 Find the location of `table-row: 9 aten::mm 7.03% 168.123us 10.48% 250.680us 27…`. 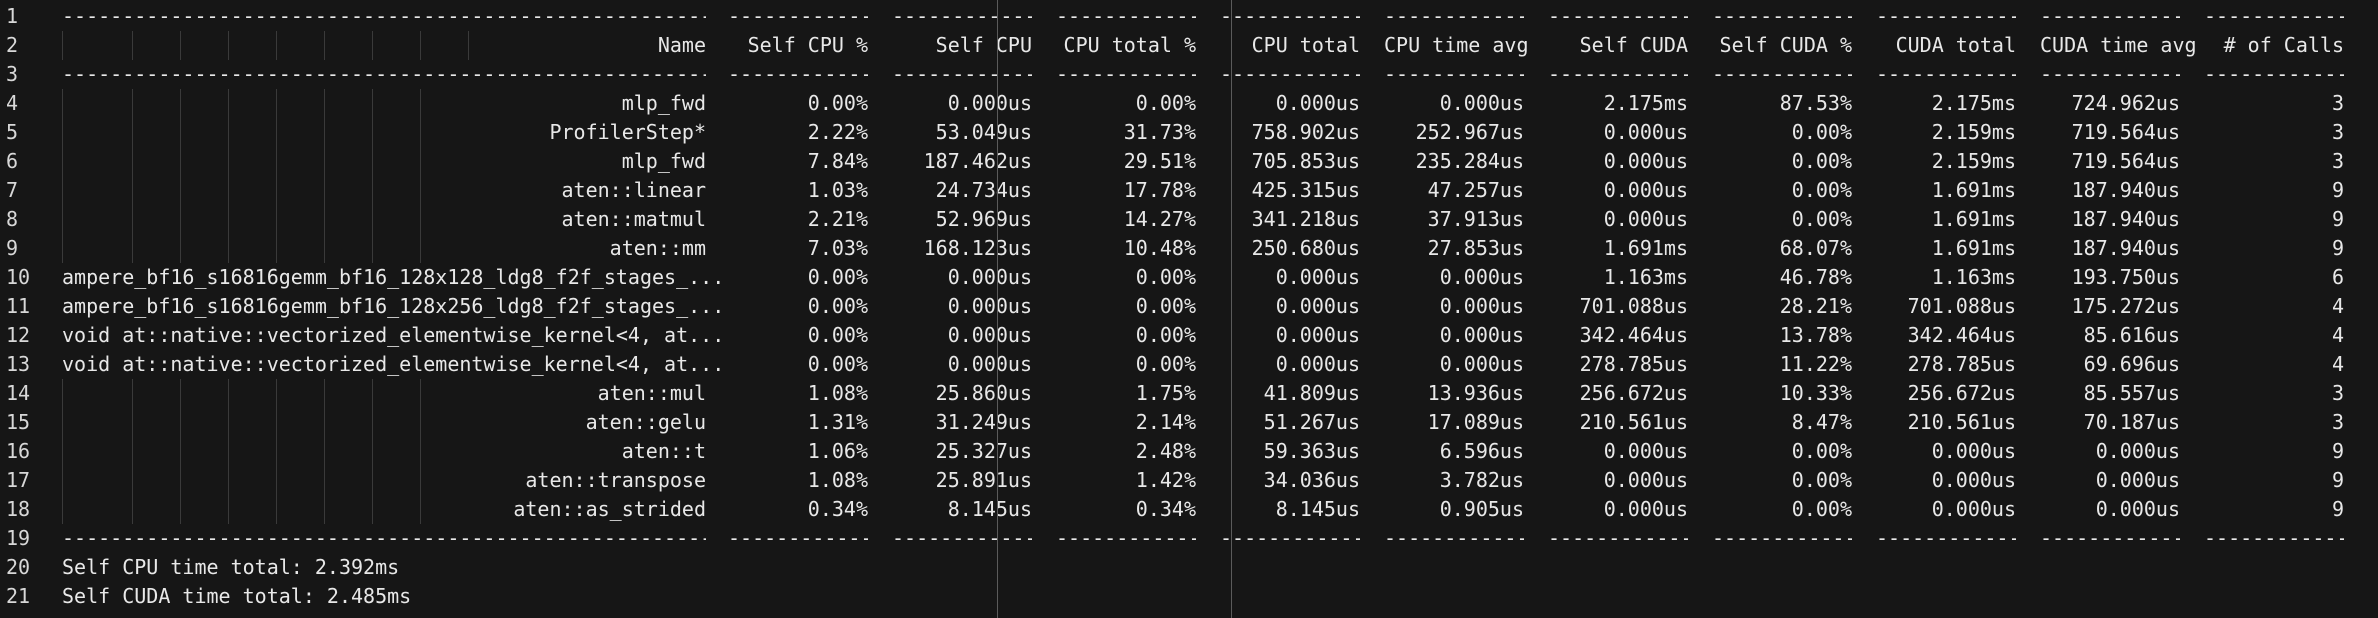

table-row: 9 aten::mm 7.03% 168.123us 10.48% 250.680us 27… is located at coordinates (1189, 248).